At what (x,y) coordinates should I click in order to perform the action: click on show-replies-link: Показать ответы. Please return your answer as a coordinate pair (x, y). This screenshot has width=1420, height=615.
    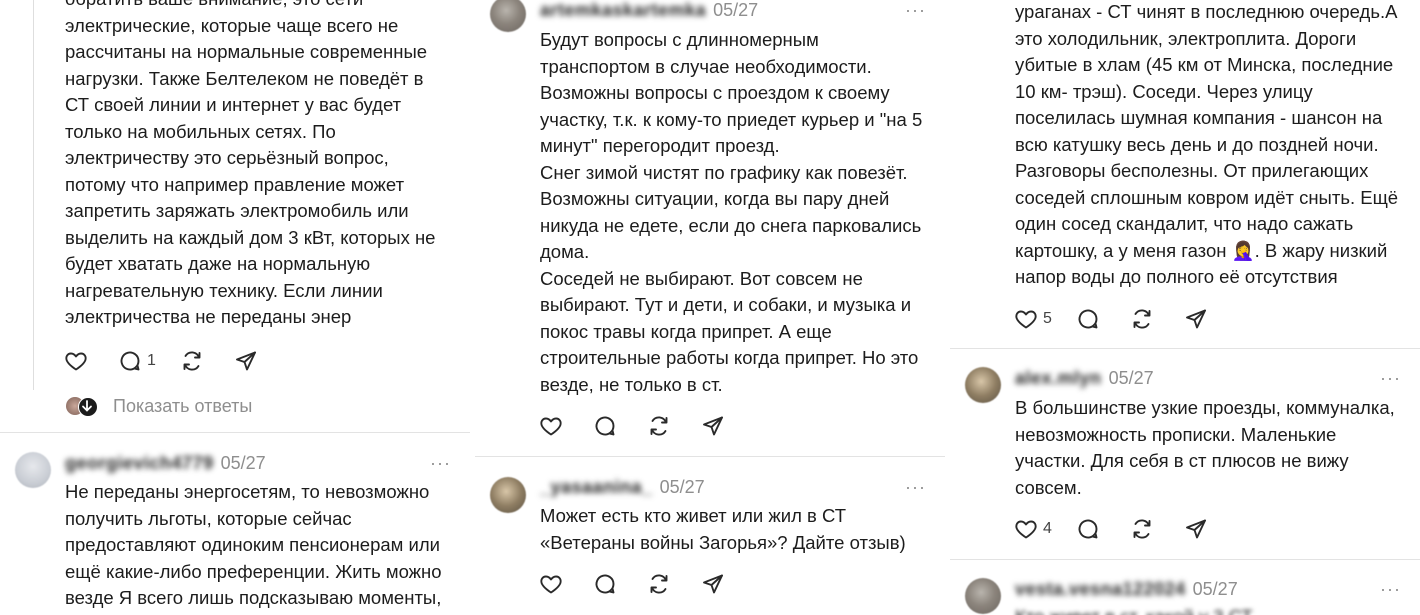
    Looking at the image, I should click on (182, 406).